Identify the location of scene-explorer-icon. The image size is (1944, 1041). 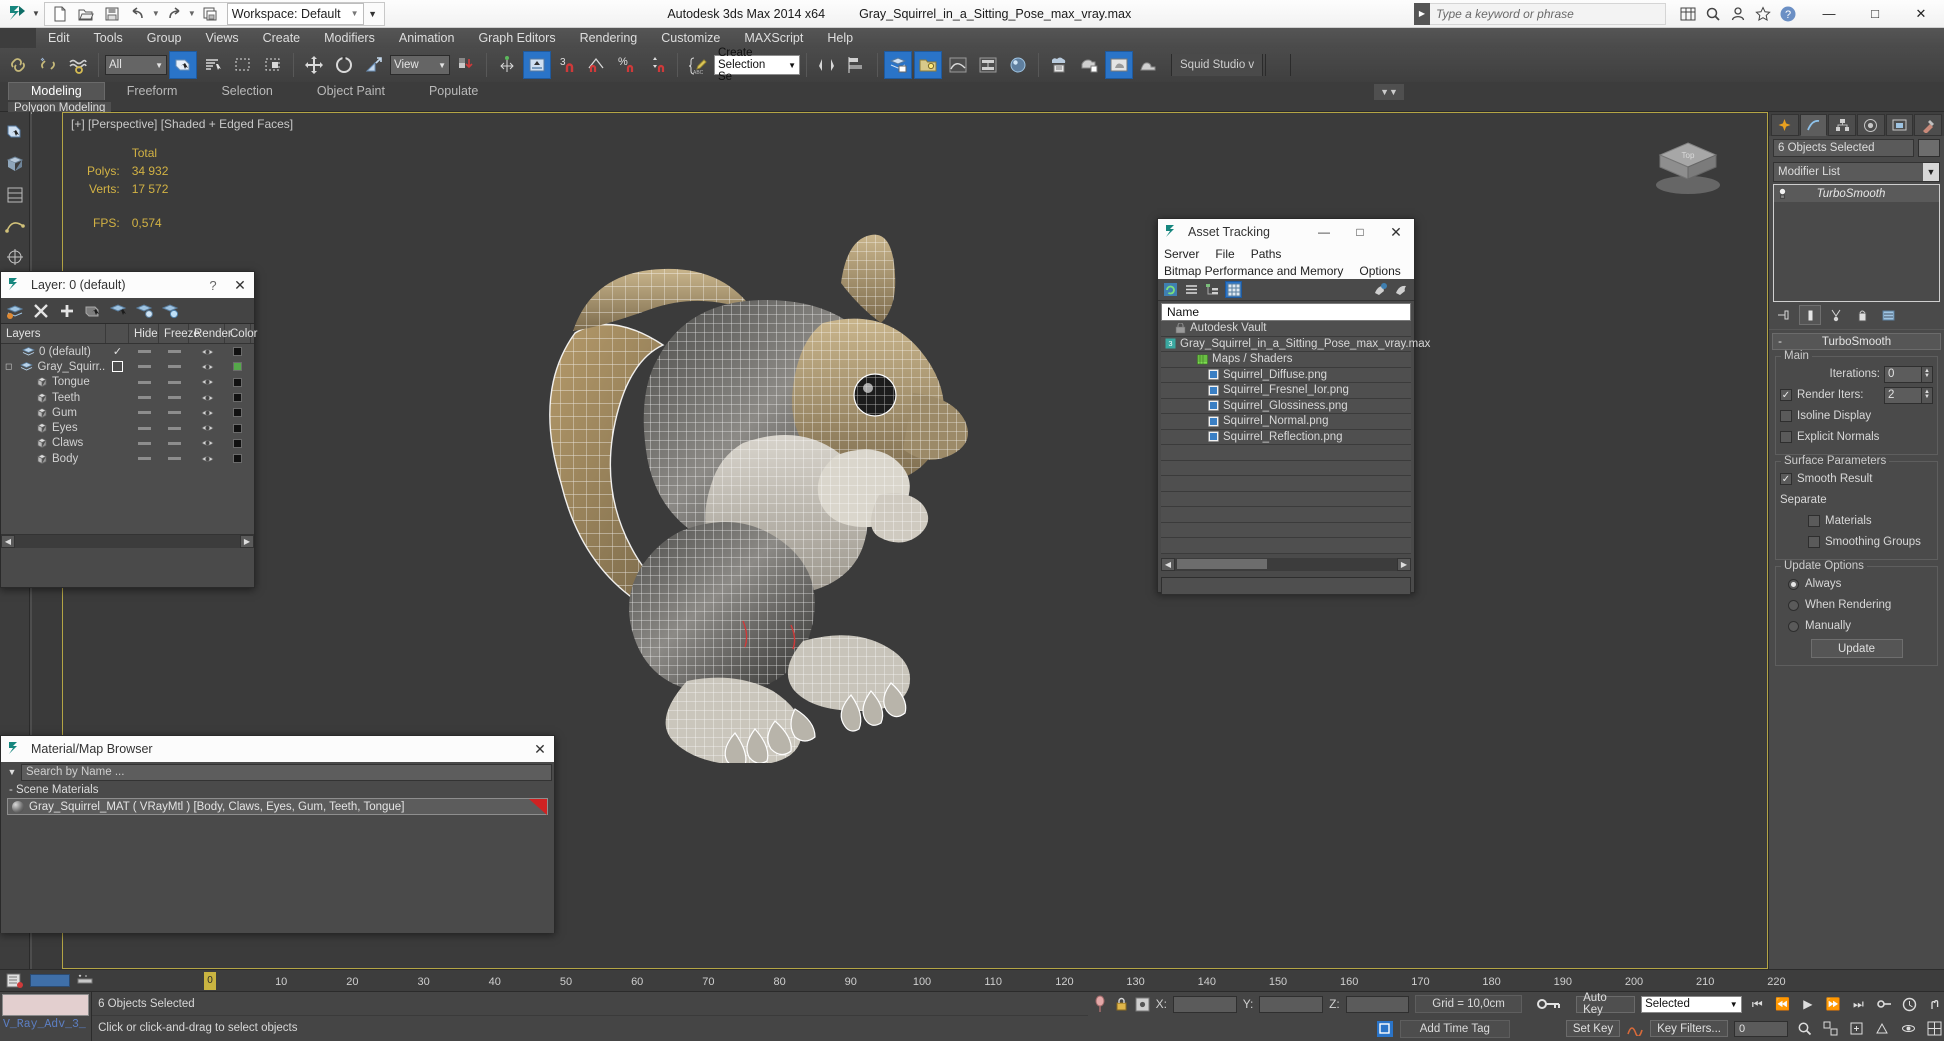
(928, 65).